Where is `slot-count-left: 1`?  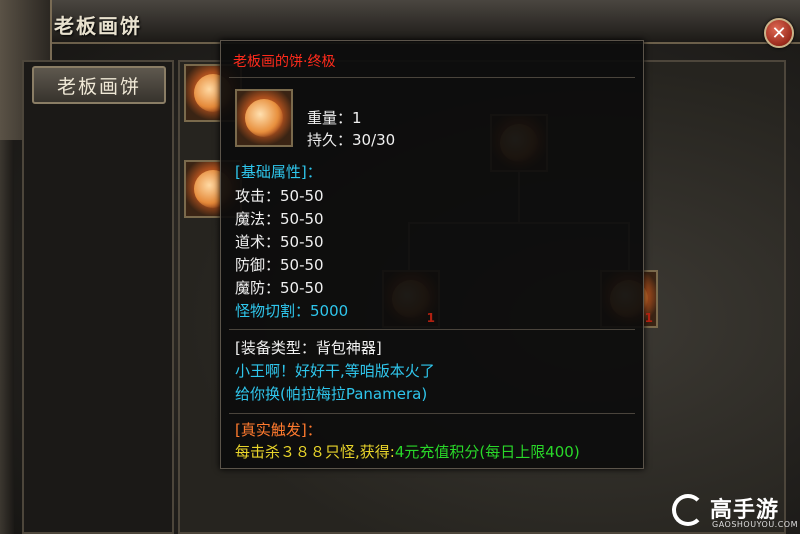 slot-count-left: 1 is located at coordinates (430, 318).